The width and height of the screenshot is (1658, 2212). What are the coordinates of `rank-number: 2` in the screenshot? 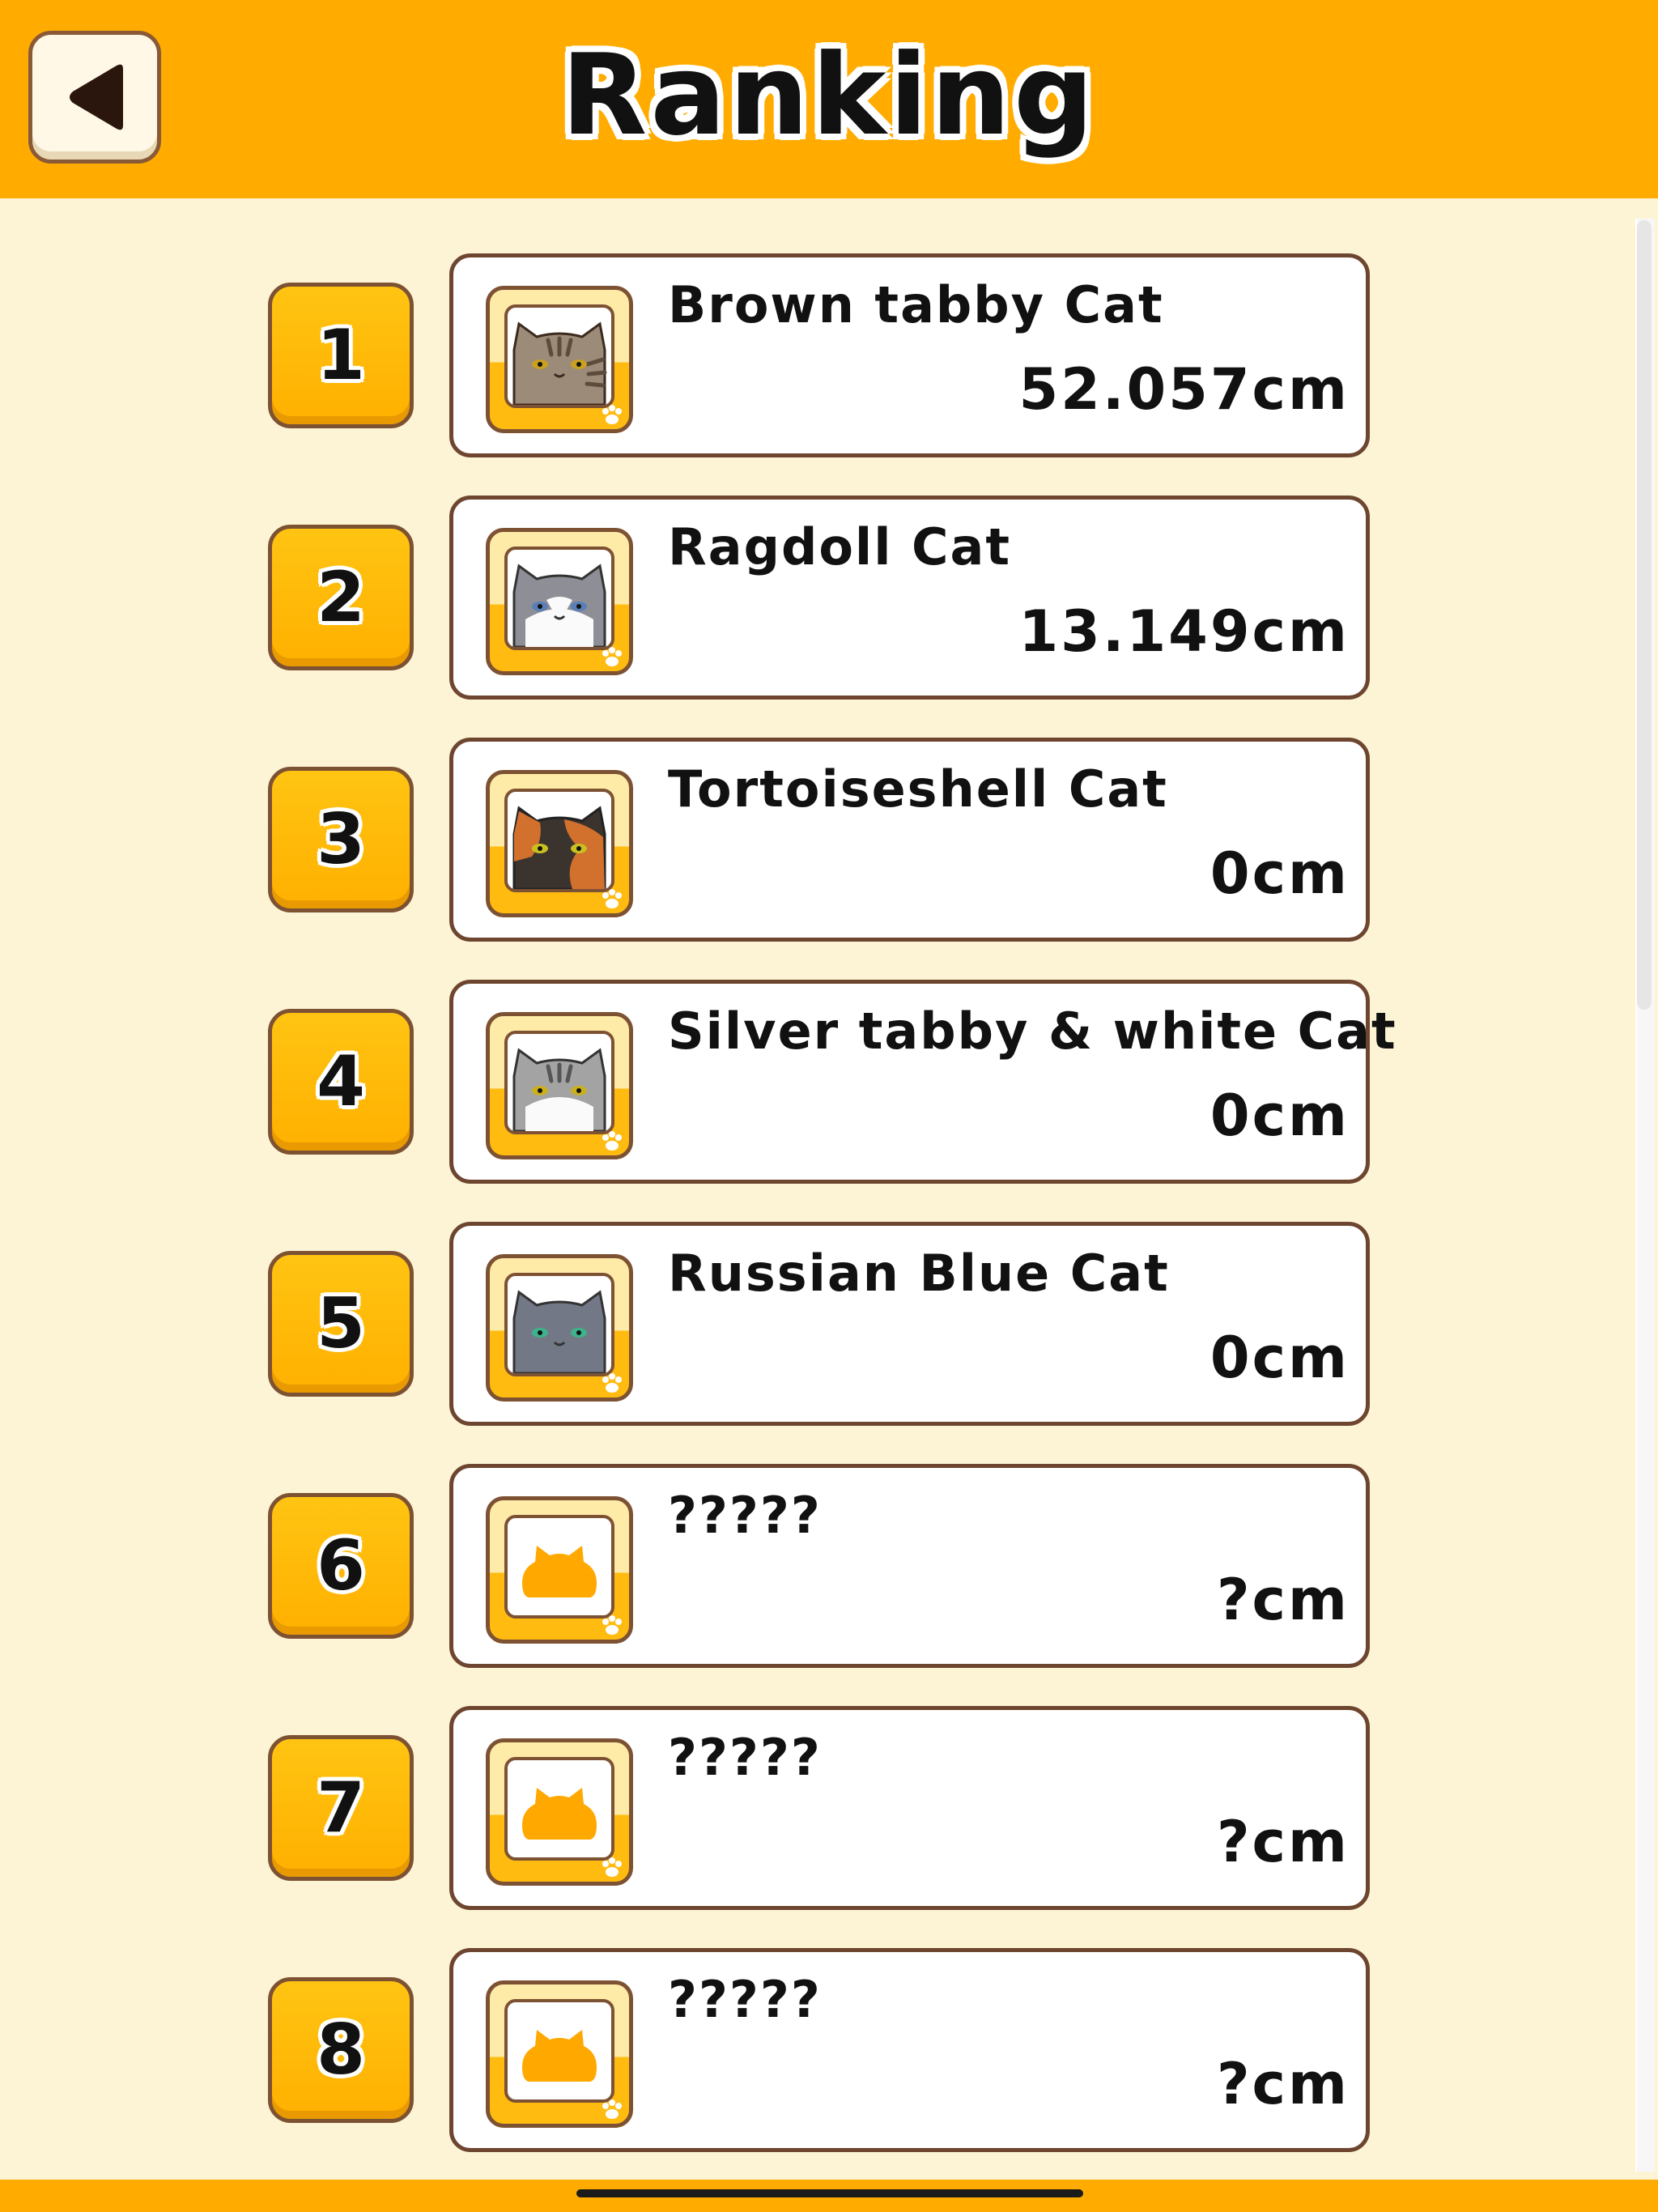 It's located at (341, 598).